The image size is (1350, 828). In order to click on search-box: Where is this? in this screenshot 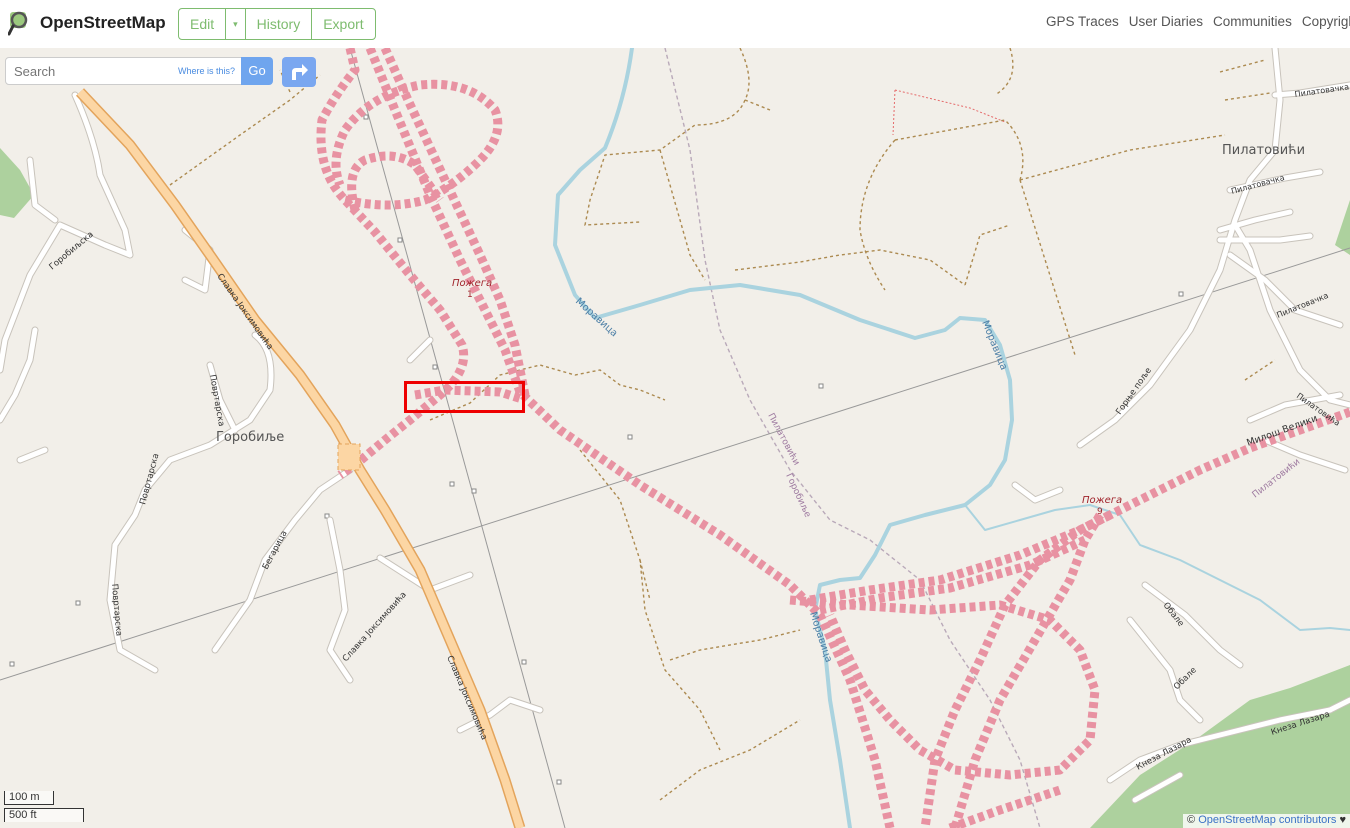, I will do `click(123, 71)`.